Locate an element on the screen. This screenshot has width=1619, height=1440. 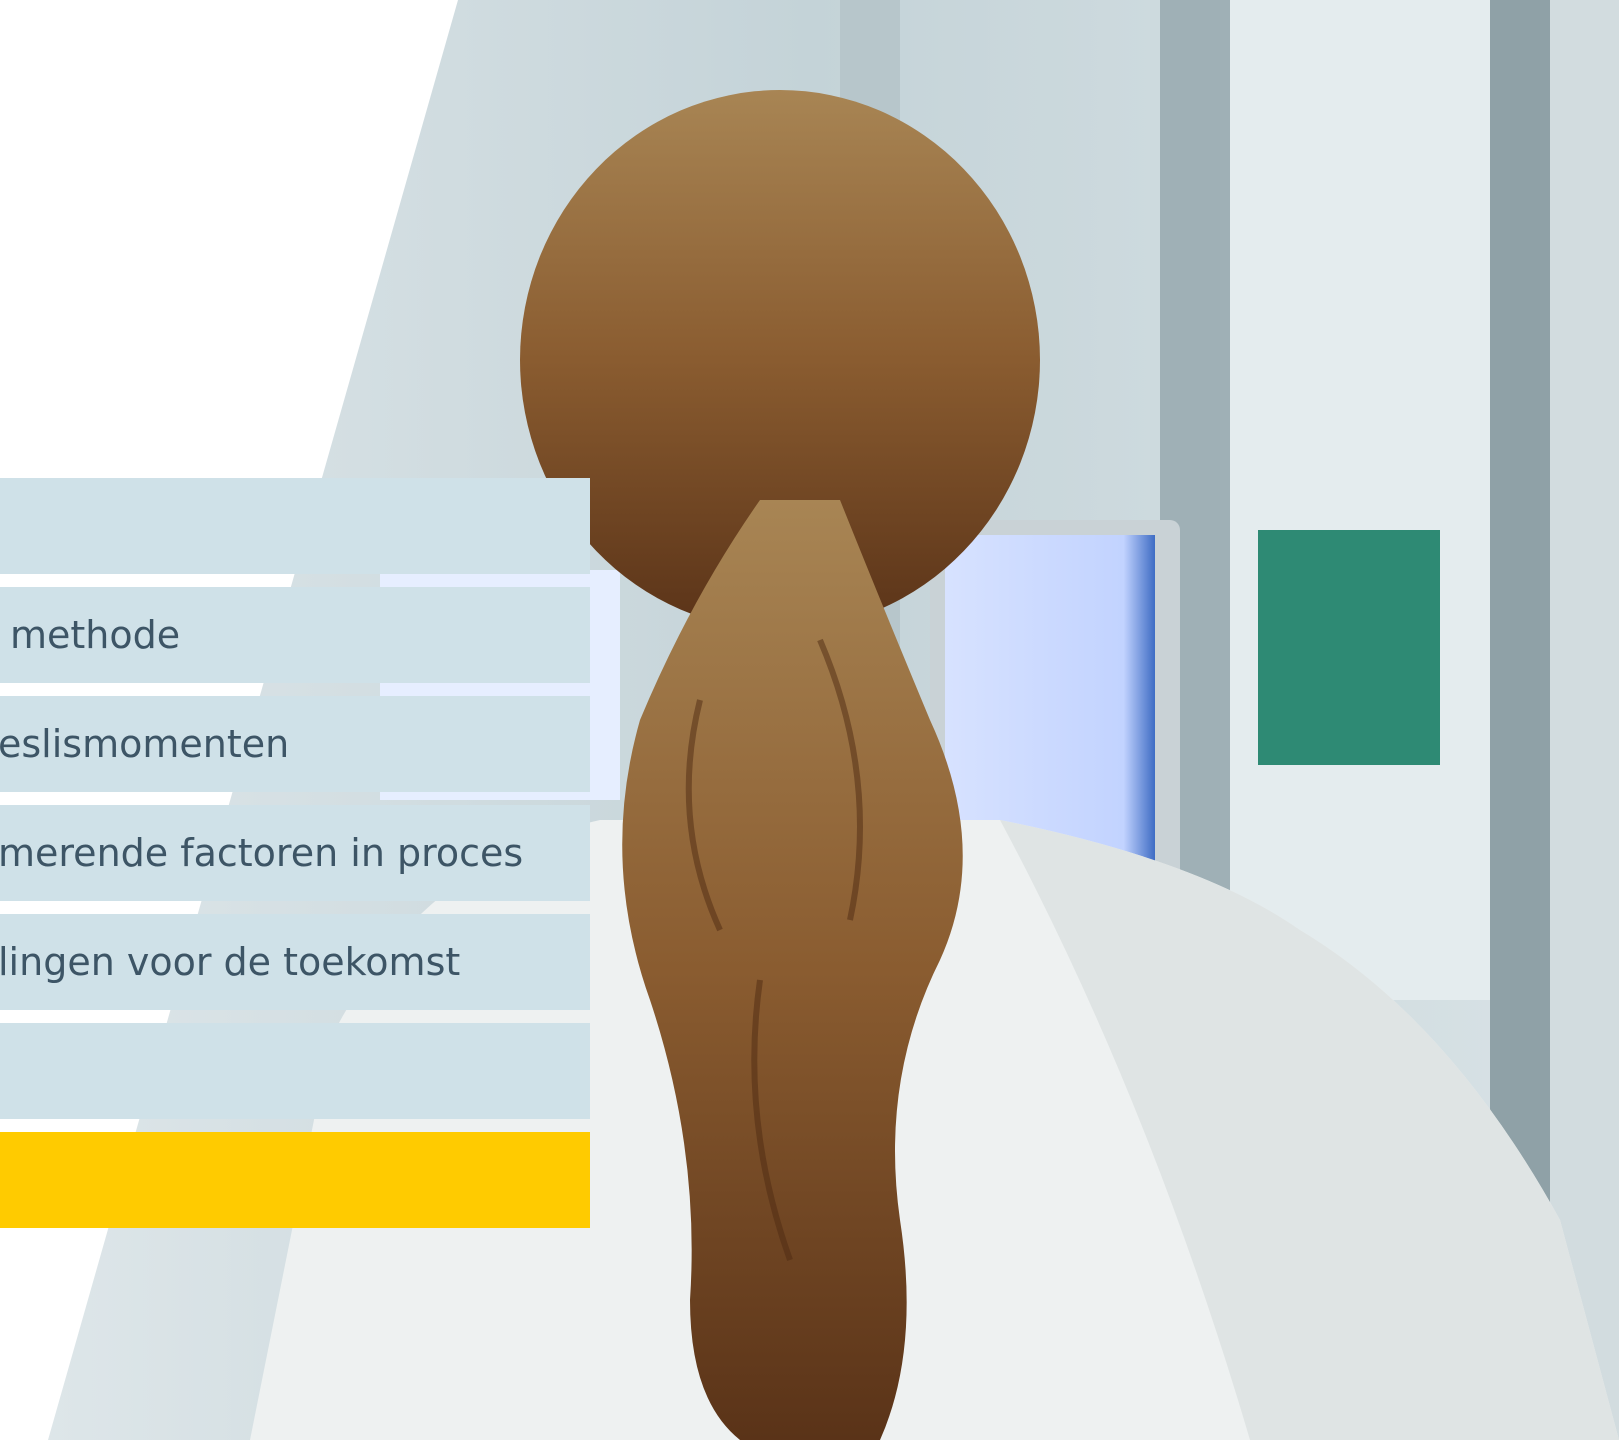
menu-item-label: methode is located at coordinates (95, 635).